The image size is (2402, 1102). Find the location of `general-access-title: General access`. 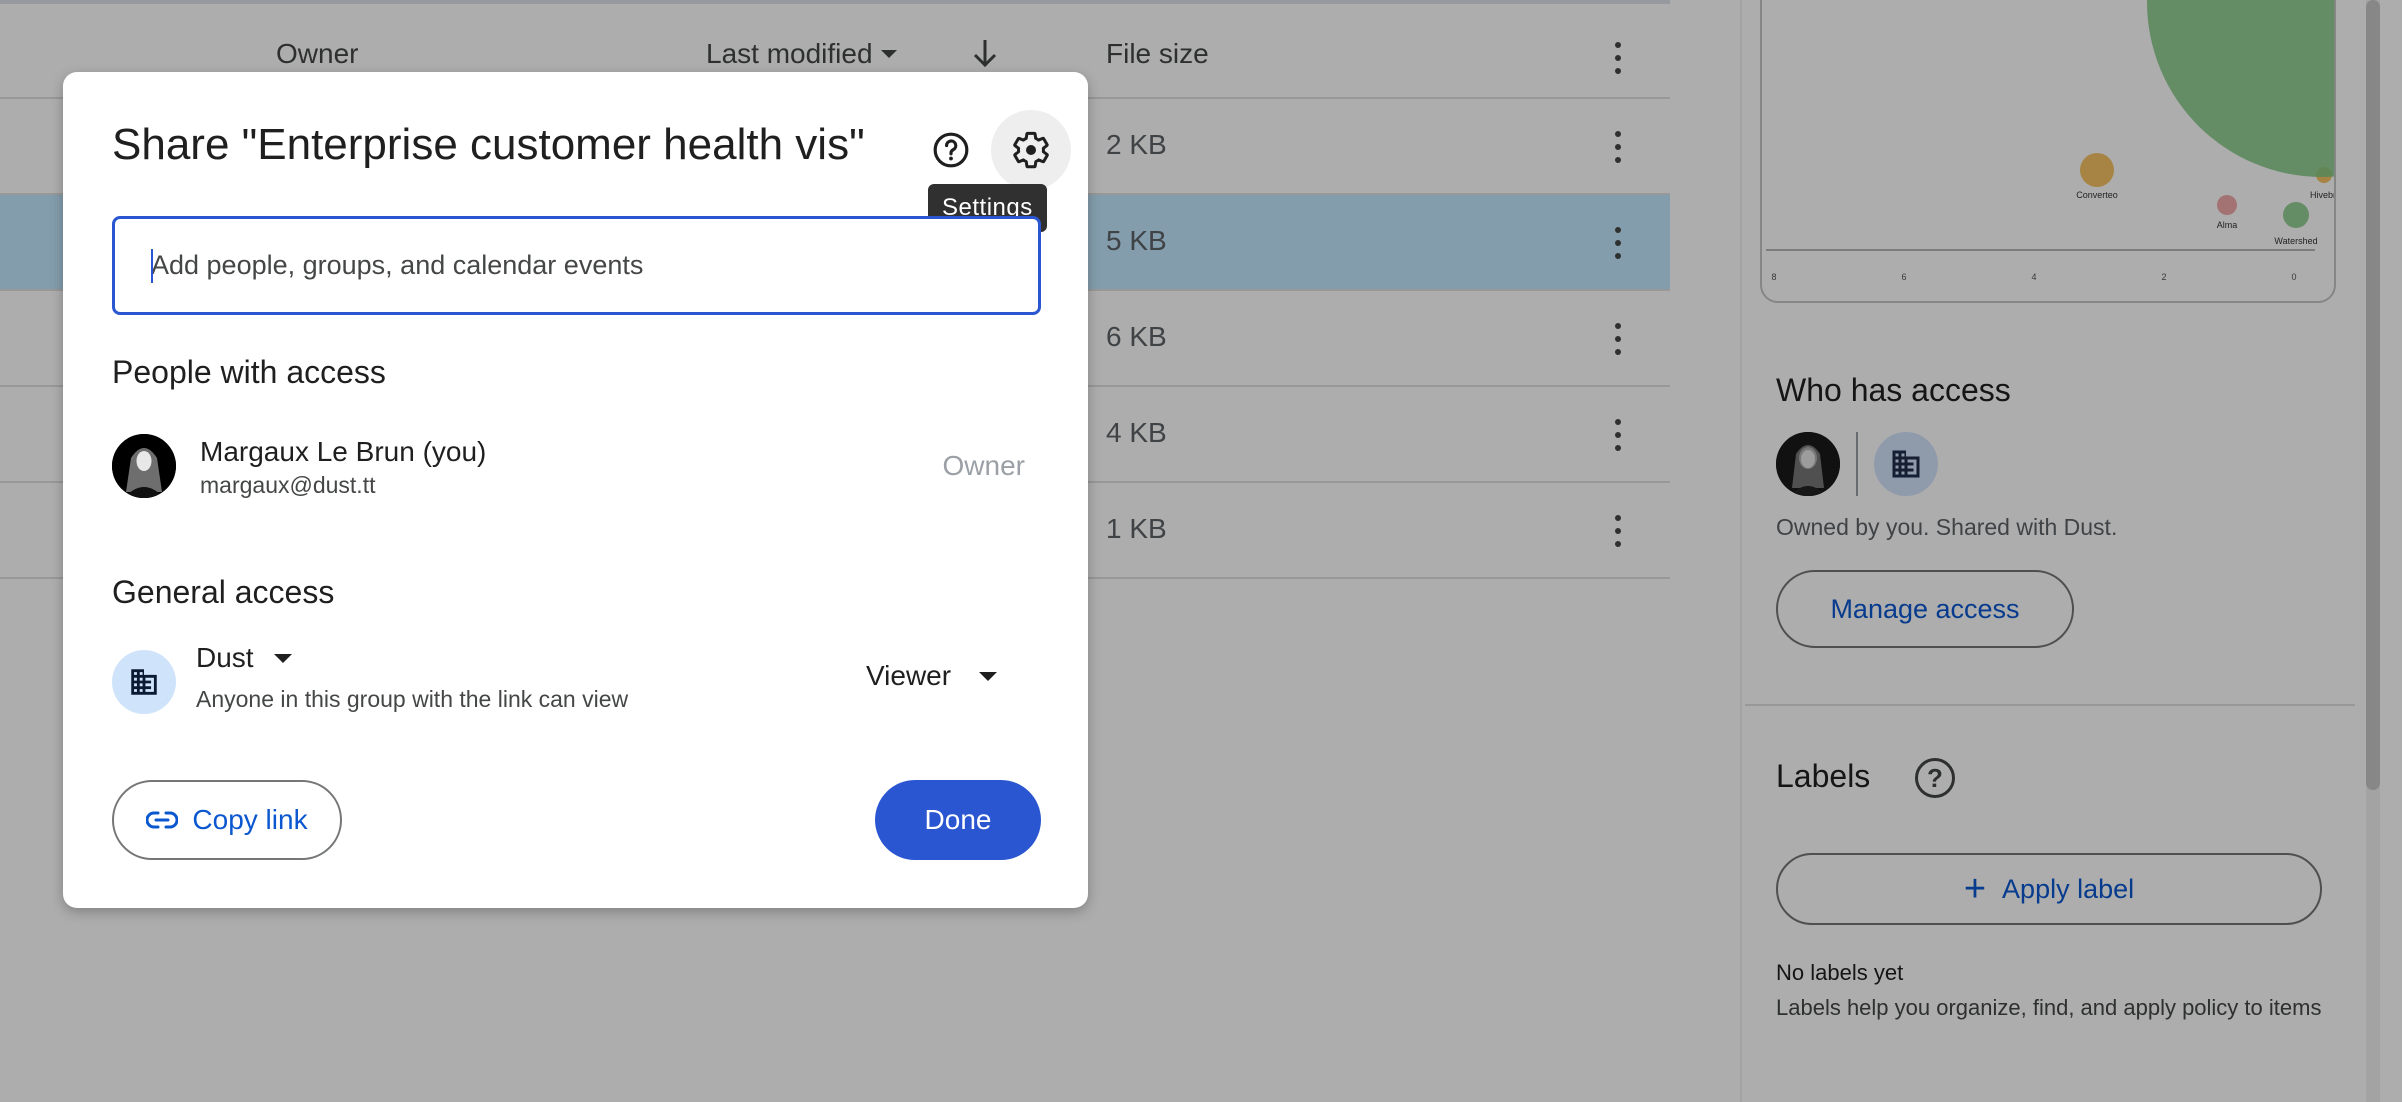

general-access-title: General access is located at coordinates (223, 592).